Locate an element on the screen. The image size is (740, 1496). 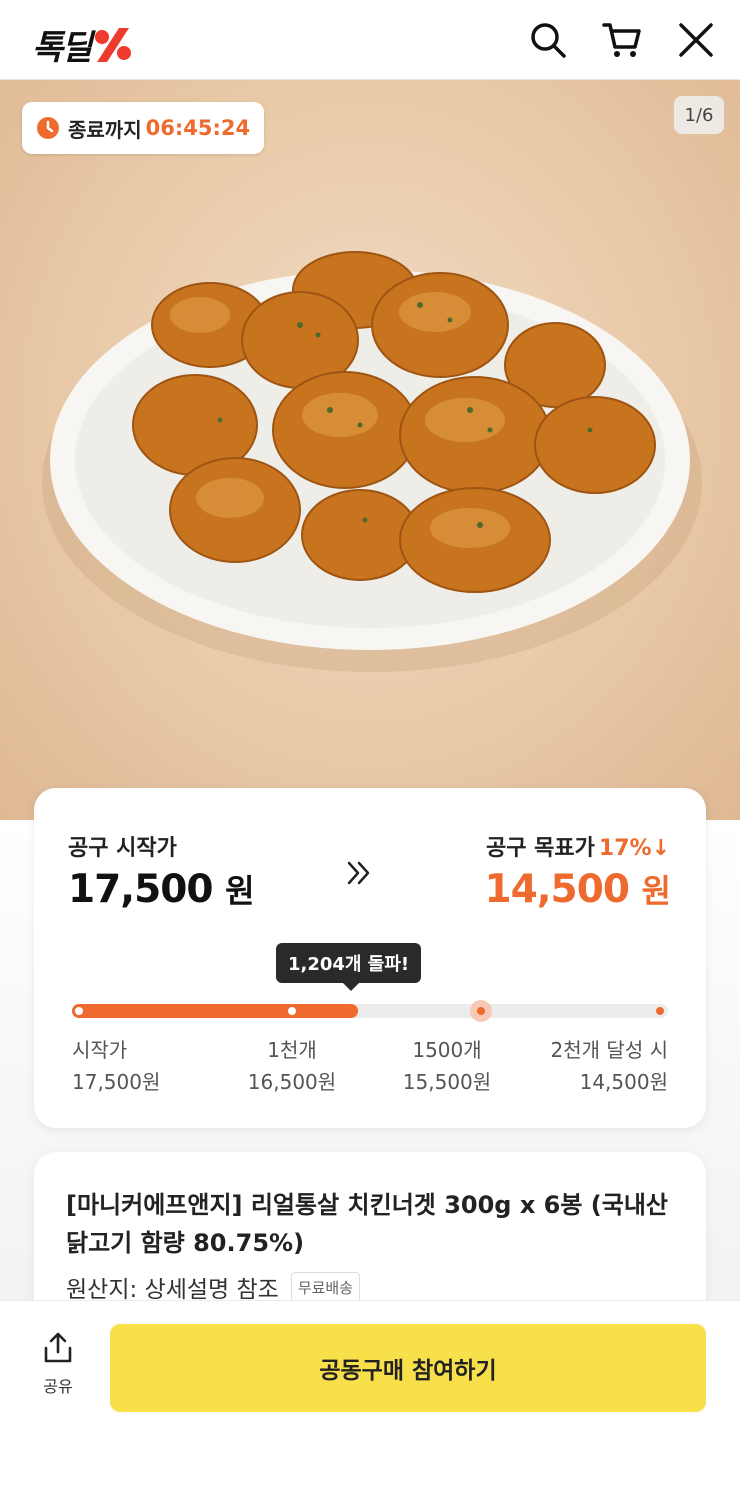
progress-track is located at coordinates (370, 1011).